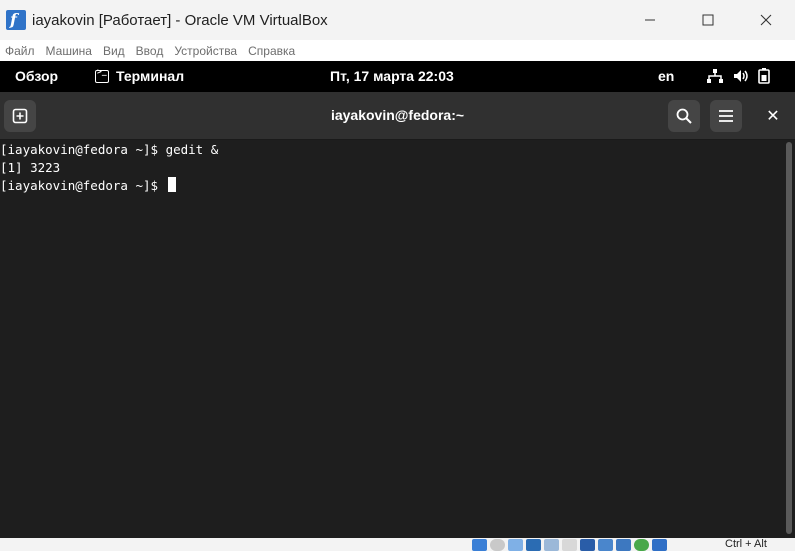 This screenshot has width=795, height=551. I want to click on window-controls, so click(708, 20).